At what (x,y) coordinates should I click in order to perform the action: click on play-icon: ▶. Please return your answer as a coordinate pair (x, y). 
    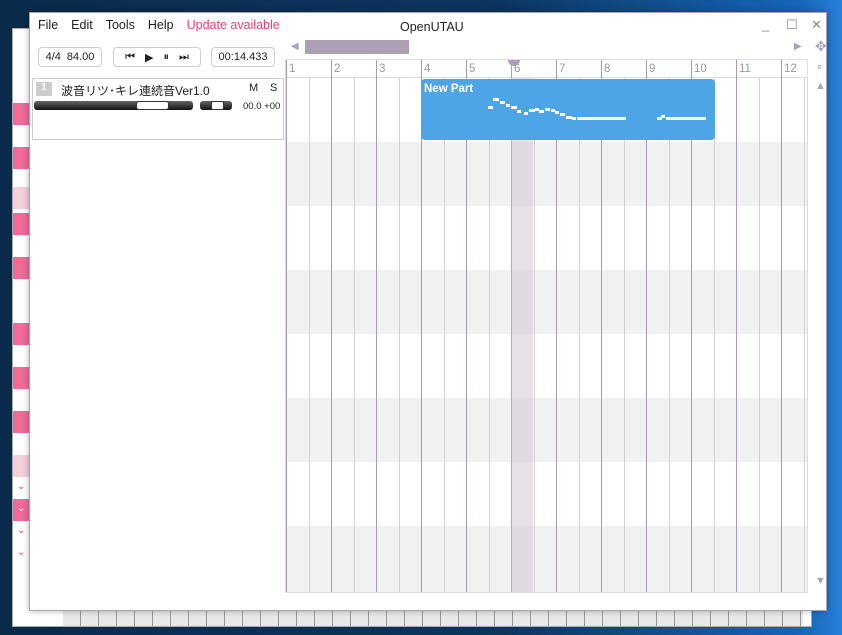
    Looking at the image, I should click on (149, 57).